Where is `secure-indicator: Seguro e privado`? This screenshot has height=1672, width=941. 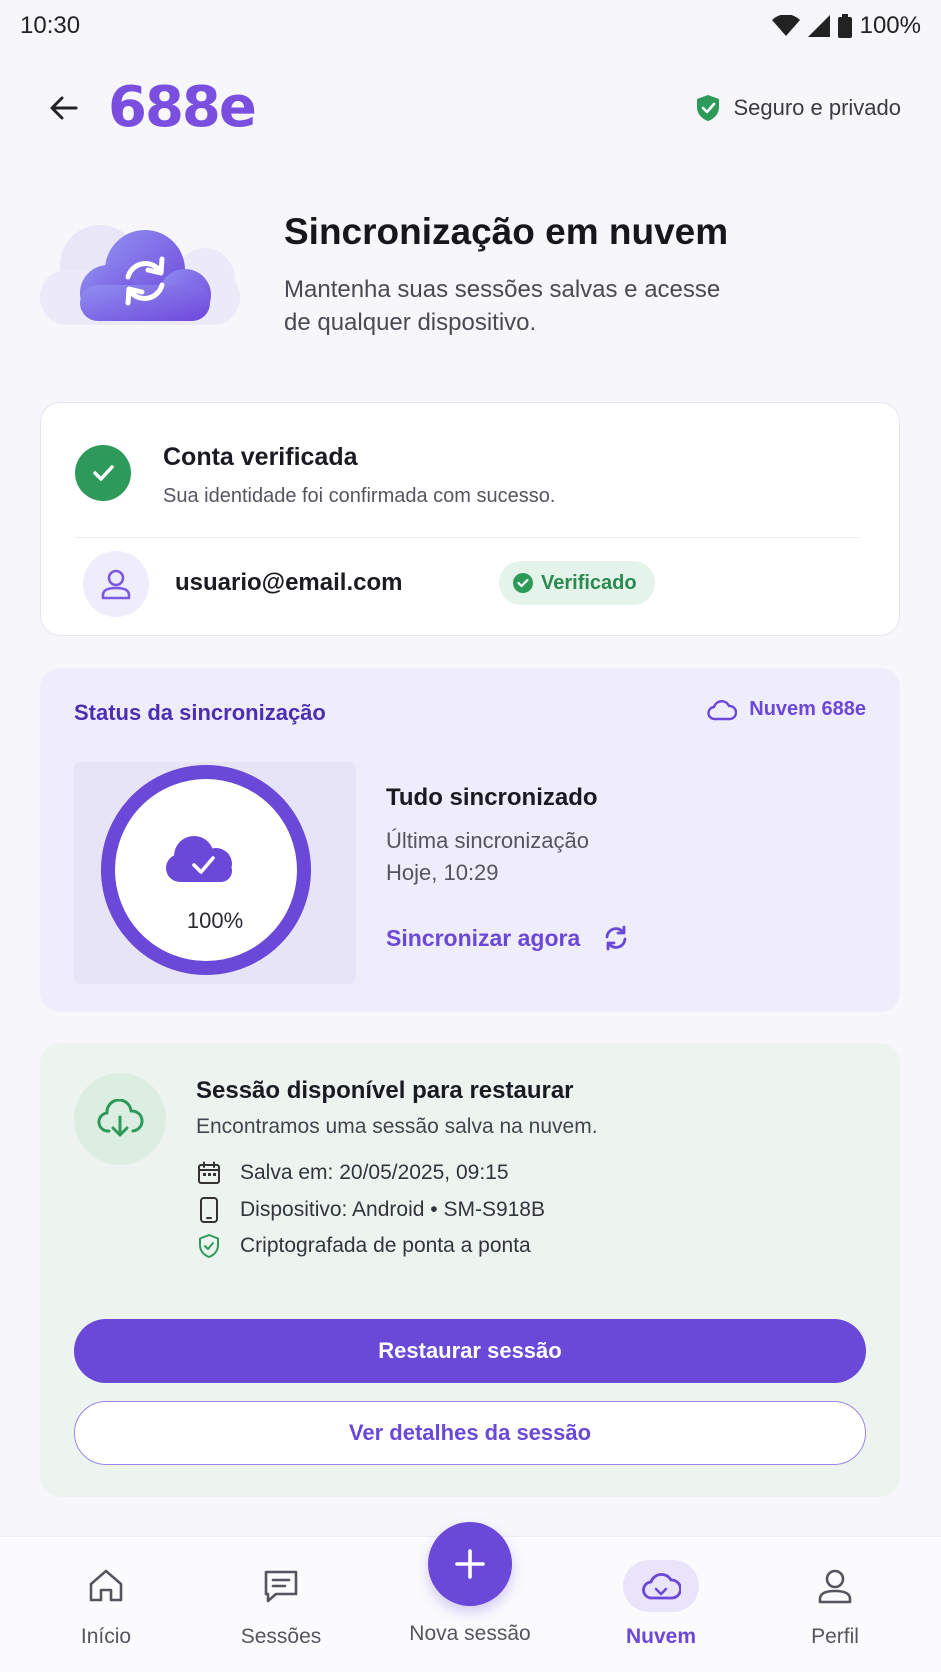 secure-indicator: Seguro e privado is located at coordinates (798, 108).